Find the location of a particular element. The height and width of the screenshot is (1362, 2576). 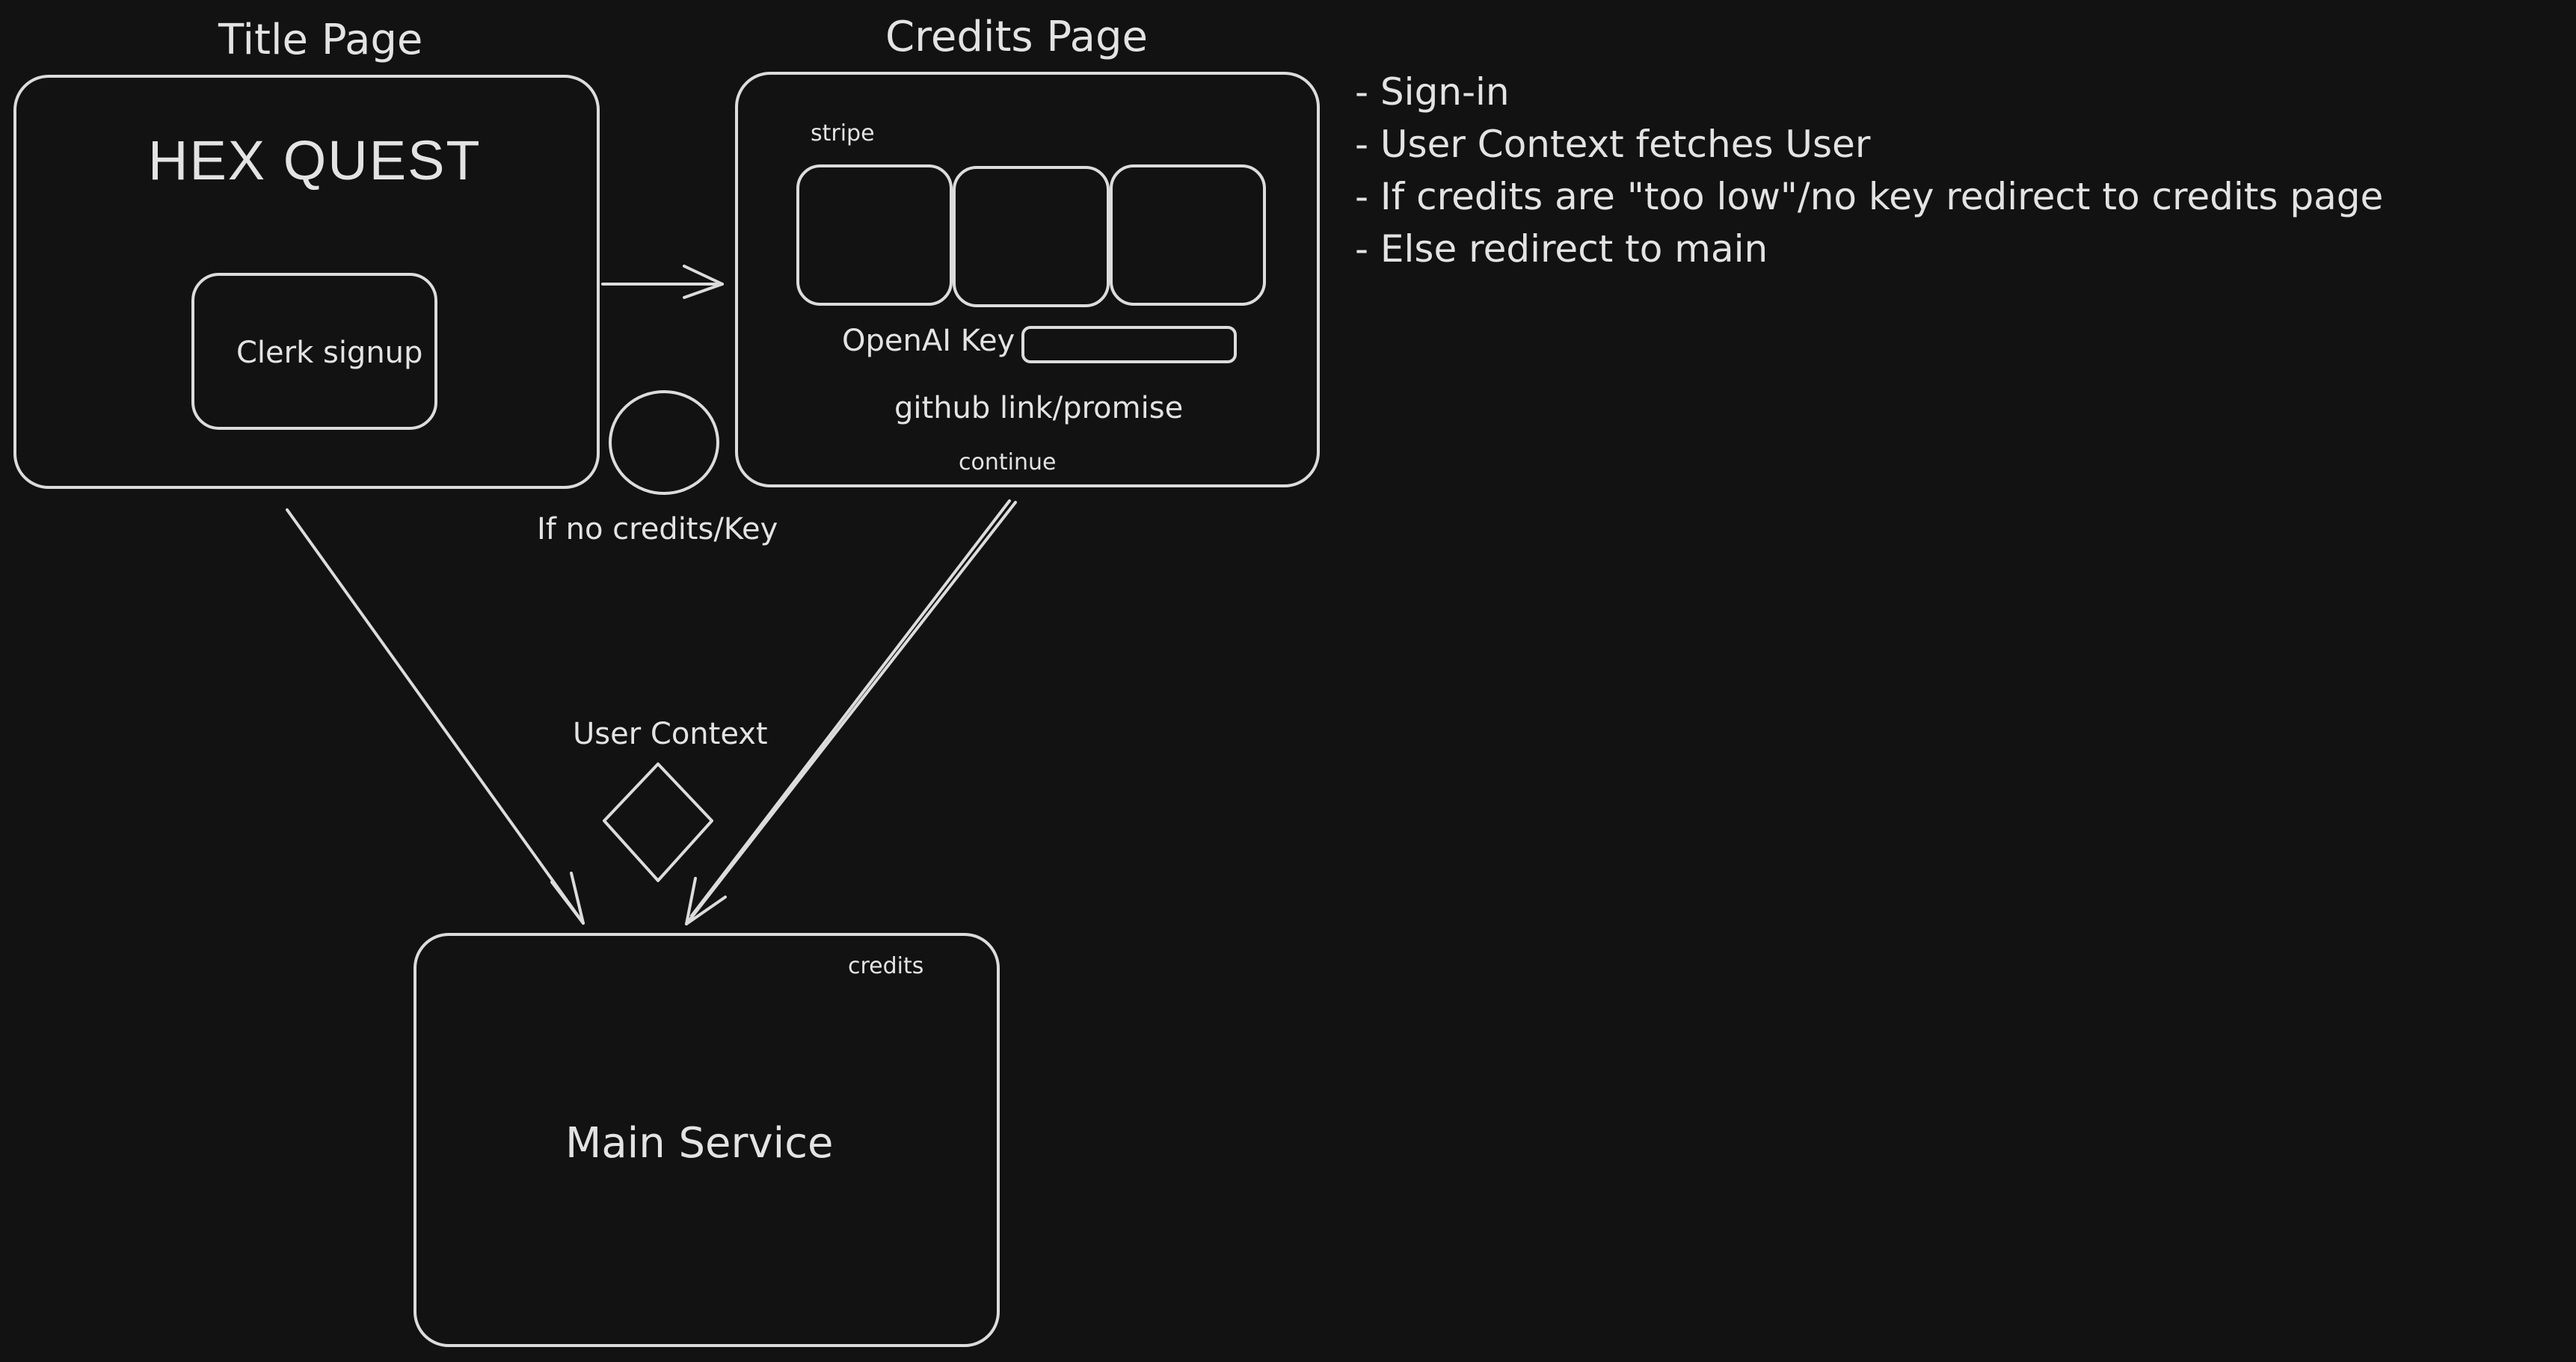

github-link: github link/promise is located at coordinates (1038, 408).